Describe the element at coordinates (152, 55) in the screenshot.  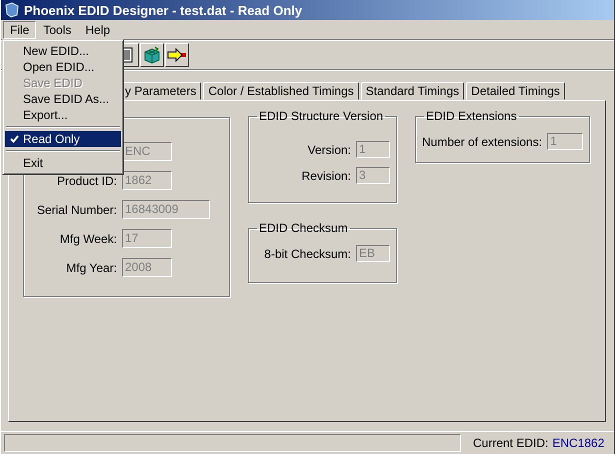
I see `cube-icon` at that location.